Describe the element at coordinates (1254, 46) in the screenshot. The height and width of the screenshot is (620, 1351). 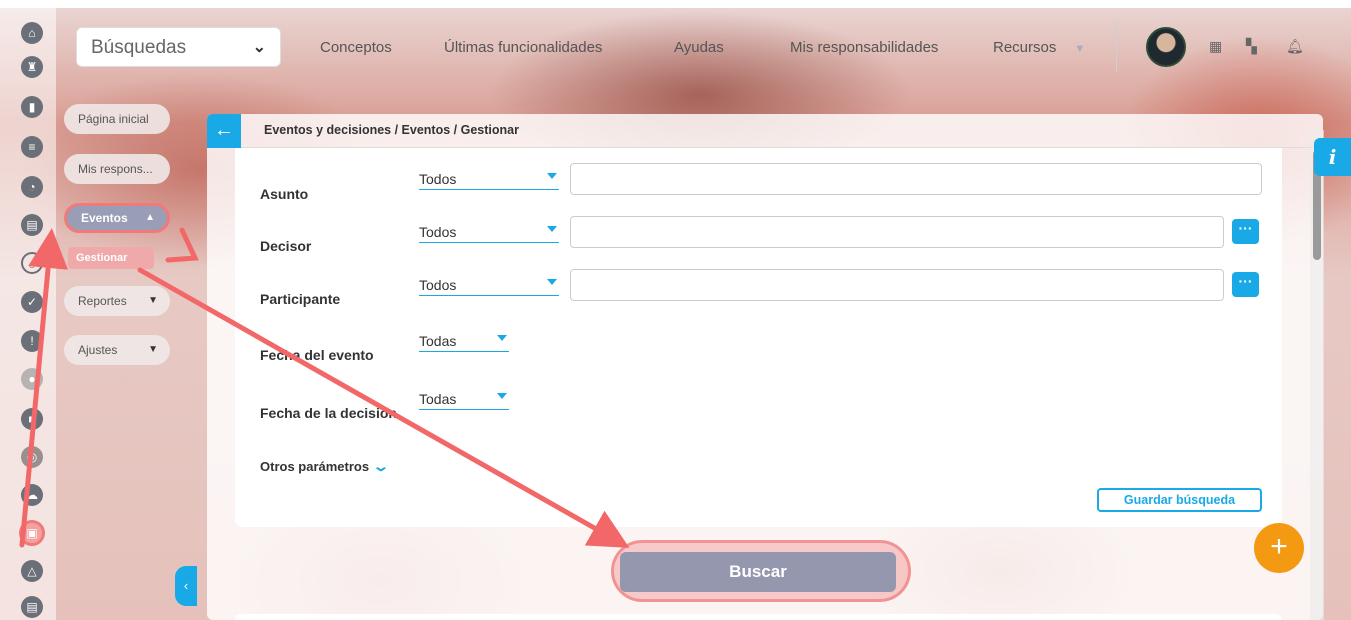
I see `map-icon: ▚` at that location.